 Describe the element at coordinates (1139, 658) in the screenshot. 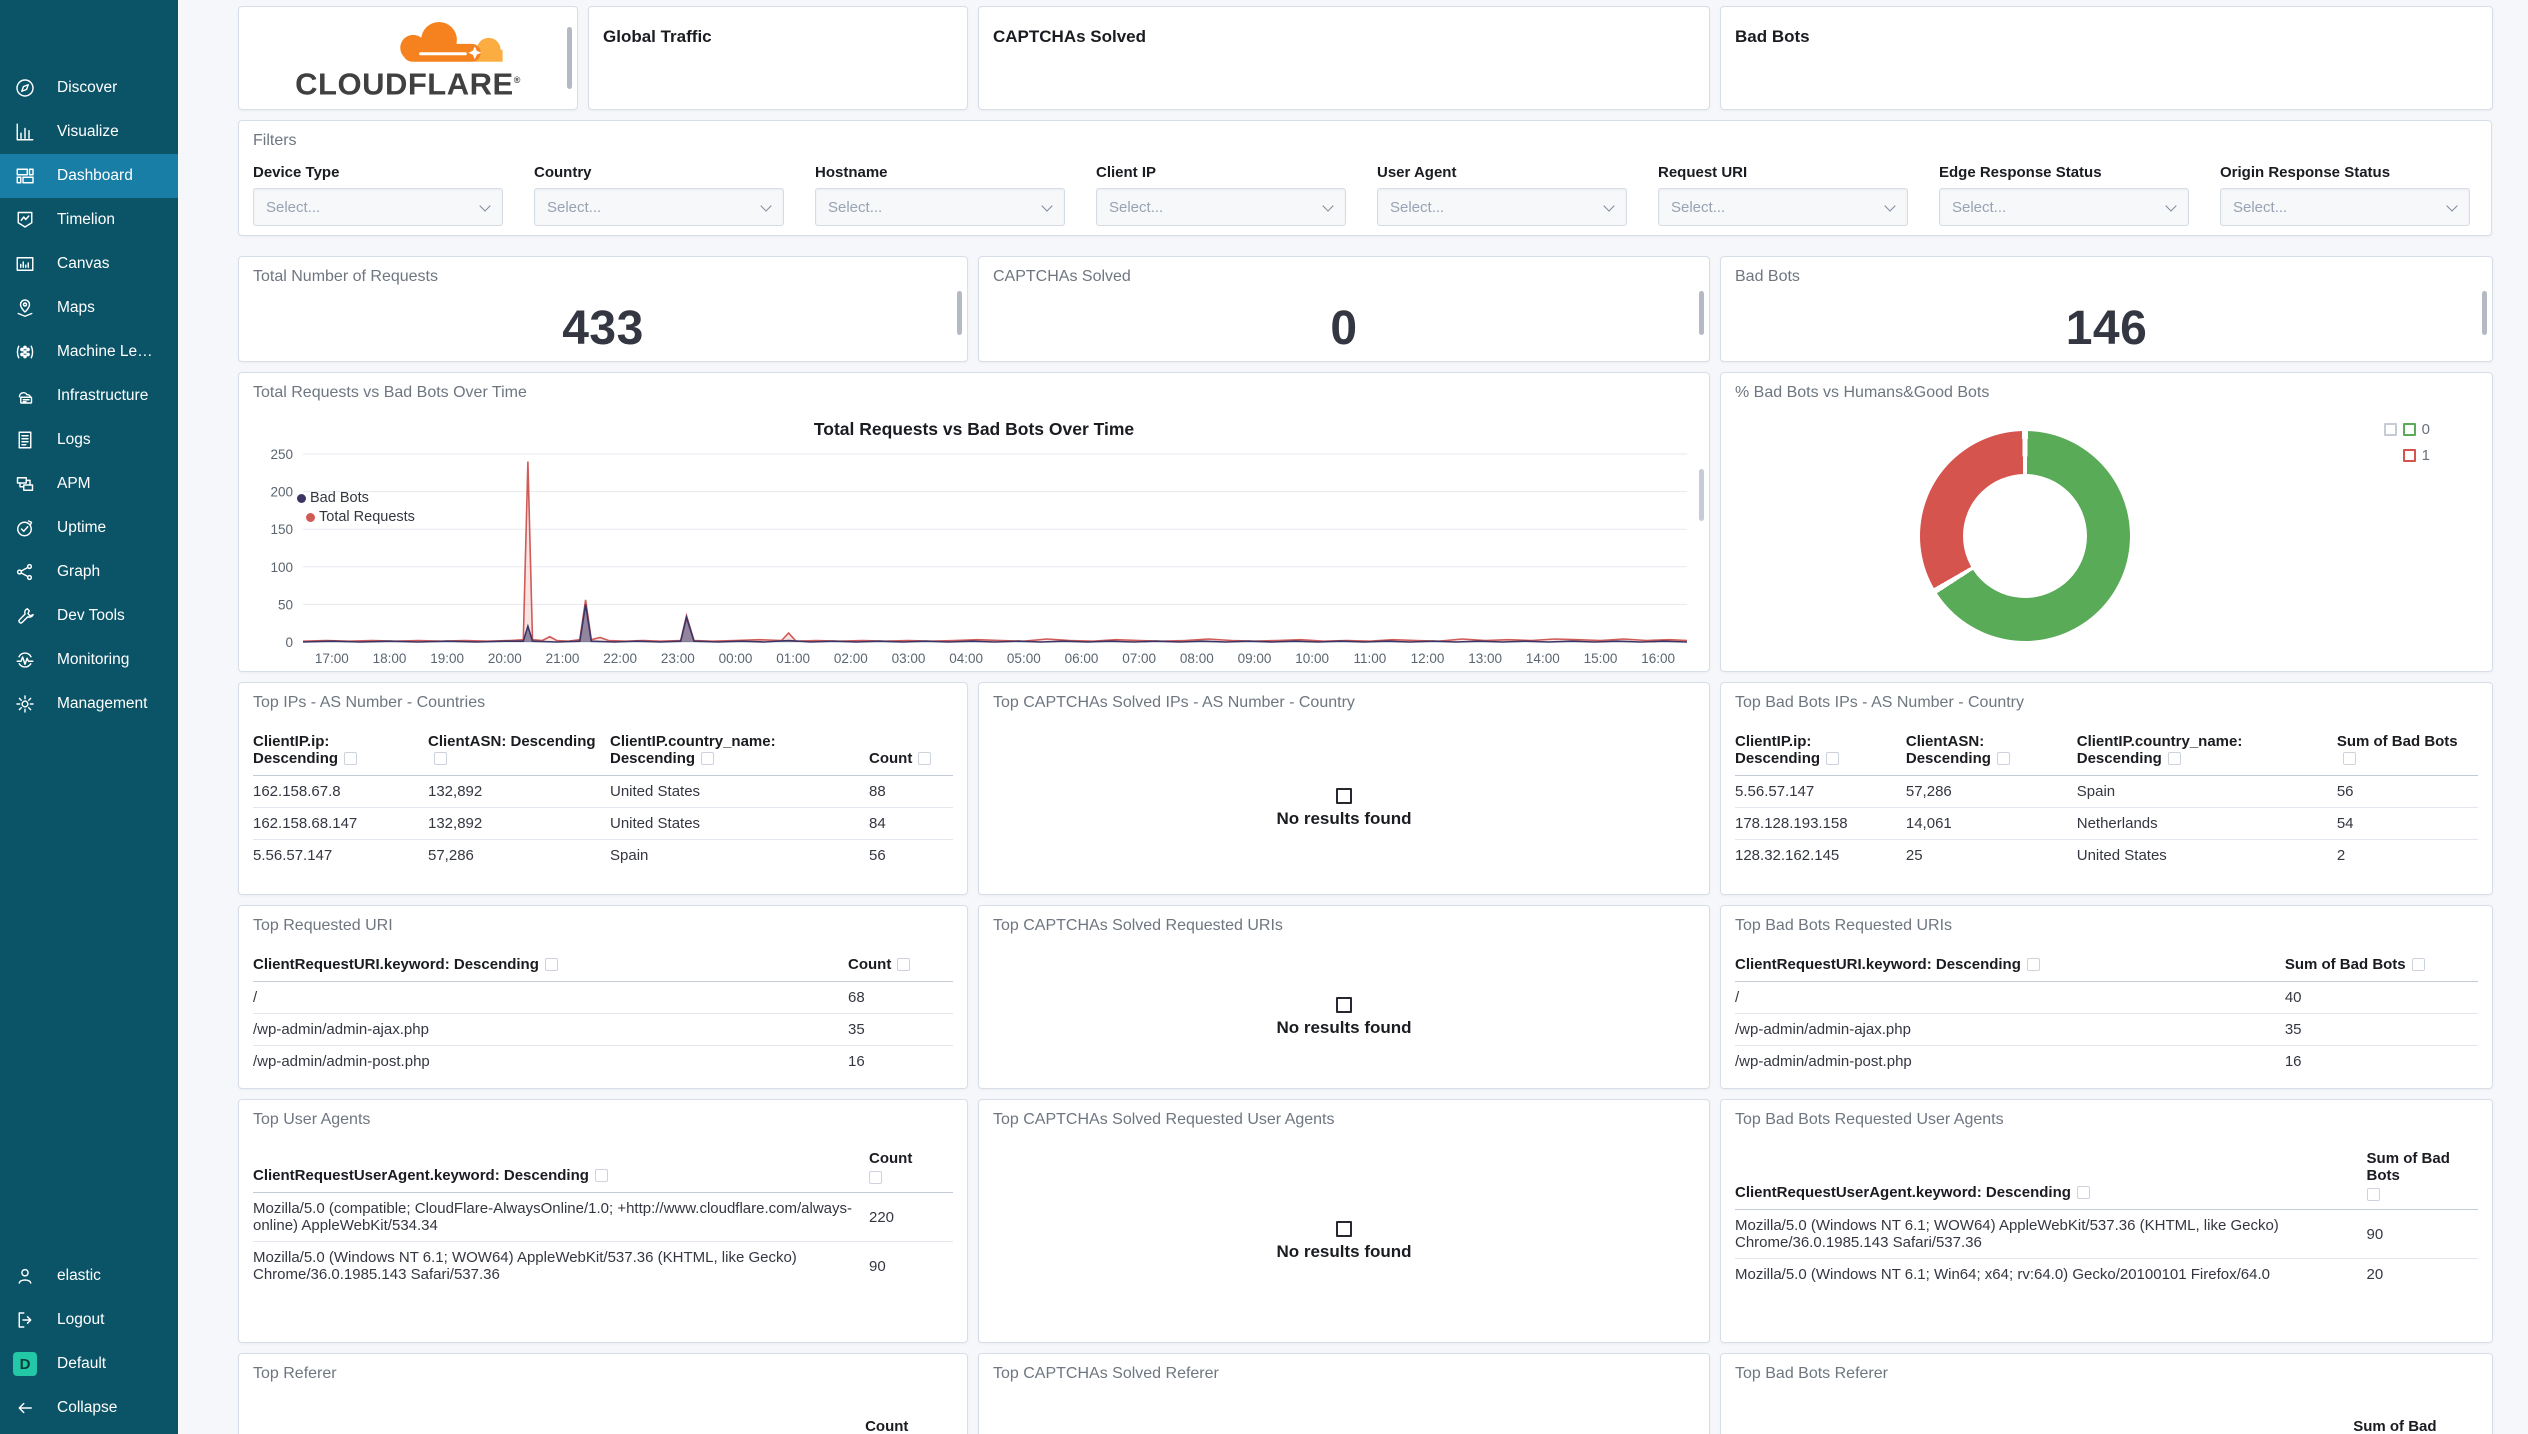

I see `svg-text: 07:00` at that location.